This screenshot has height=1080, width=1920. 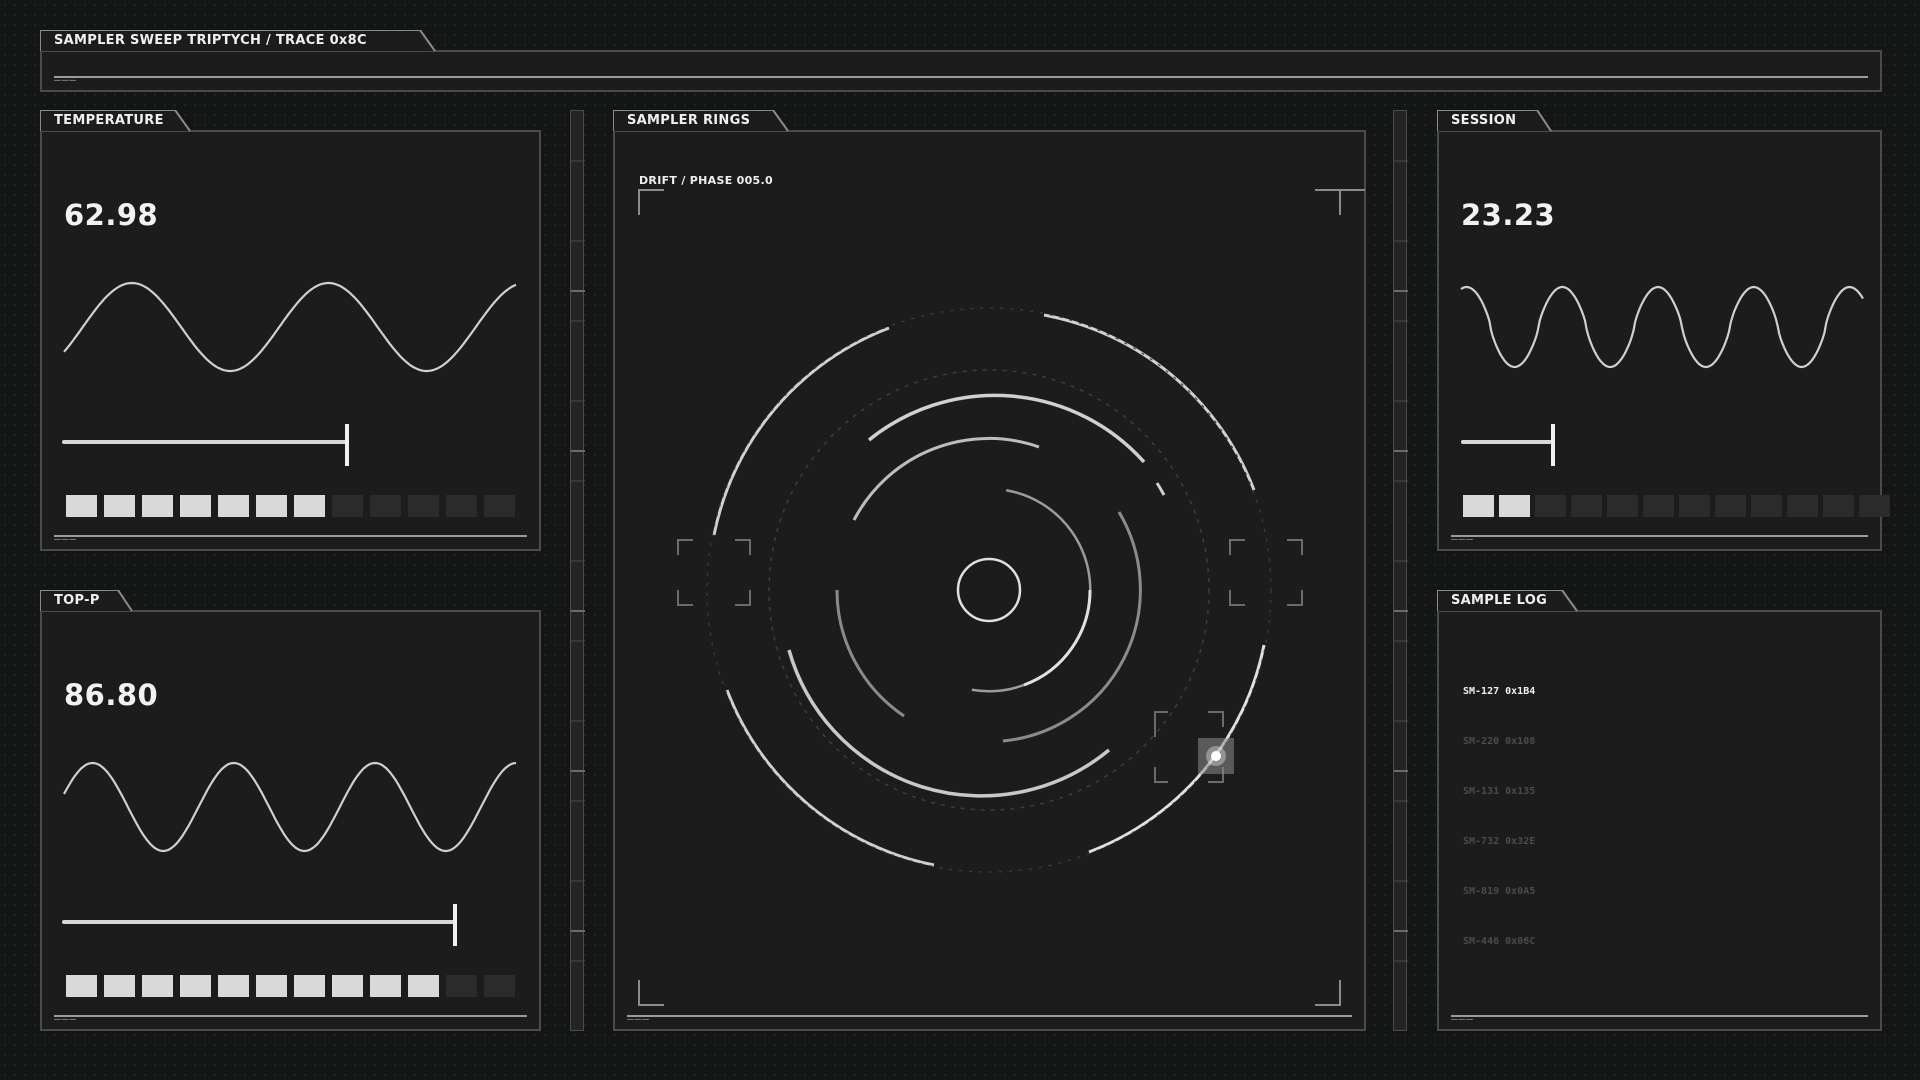 What do you see at coordinates (1499, 600) in the screenshot?
I see `sample-log-title: SAMPLE LOG` at bounding box center [1499, 600].